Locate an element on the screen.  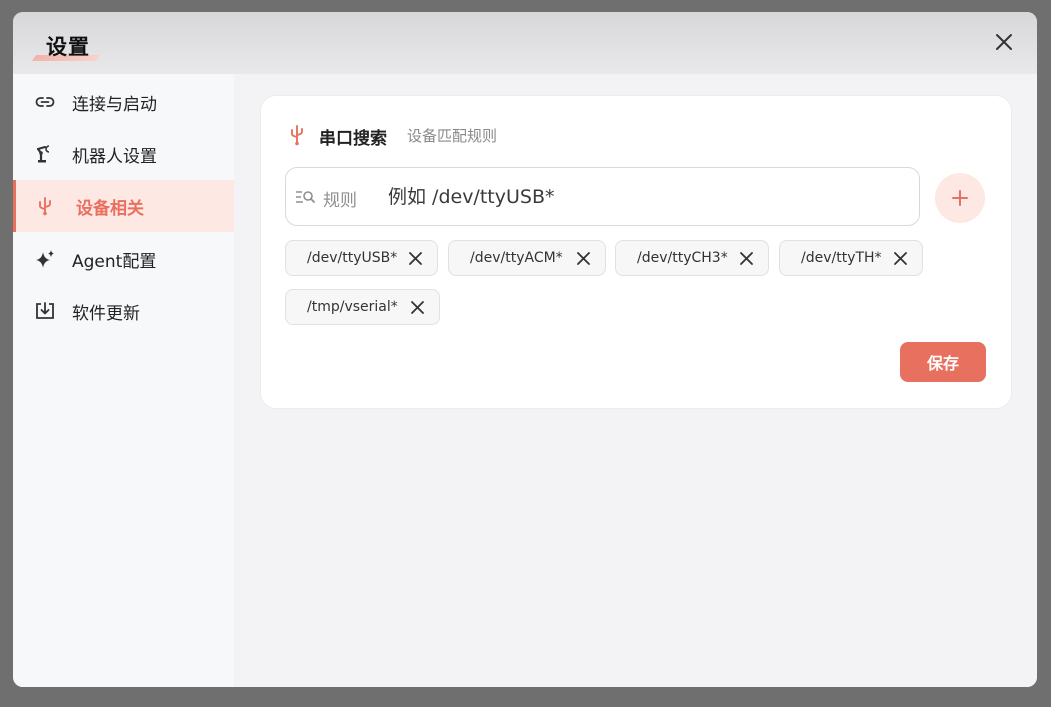
rule-input is located at coordinates (648, 197).